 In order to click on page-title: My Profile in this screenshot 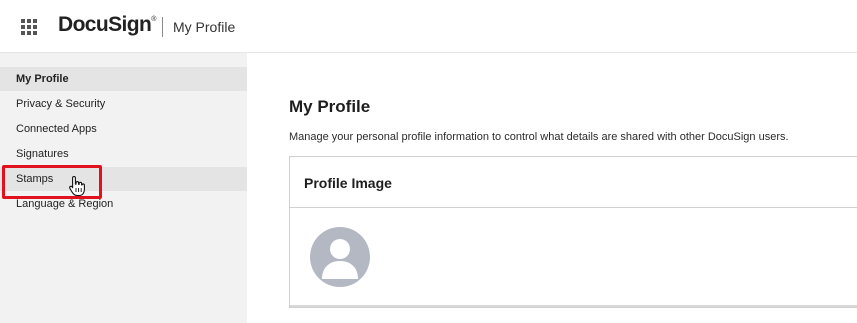, I will do `click(330, 106)`.